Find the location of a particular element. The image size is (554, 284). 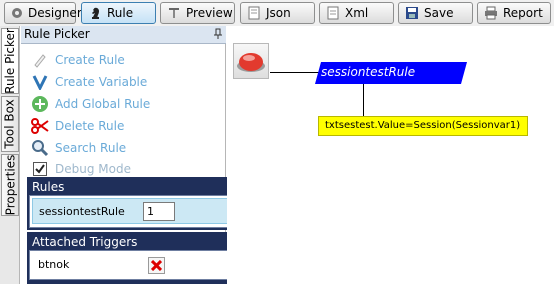

tab-rule-picker-label: Rule Picker is located at coordinates (10, 61).